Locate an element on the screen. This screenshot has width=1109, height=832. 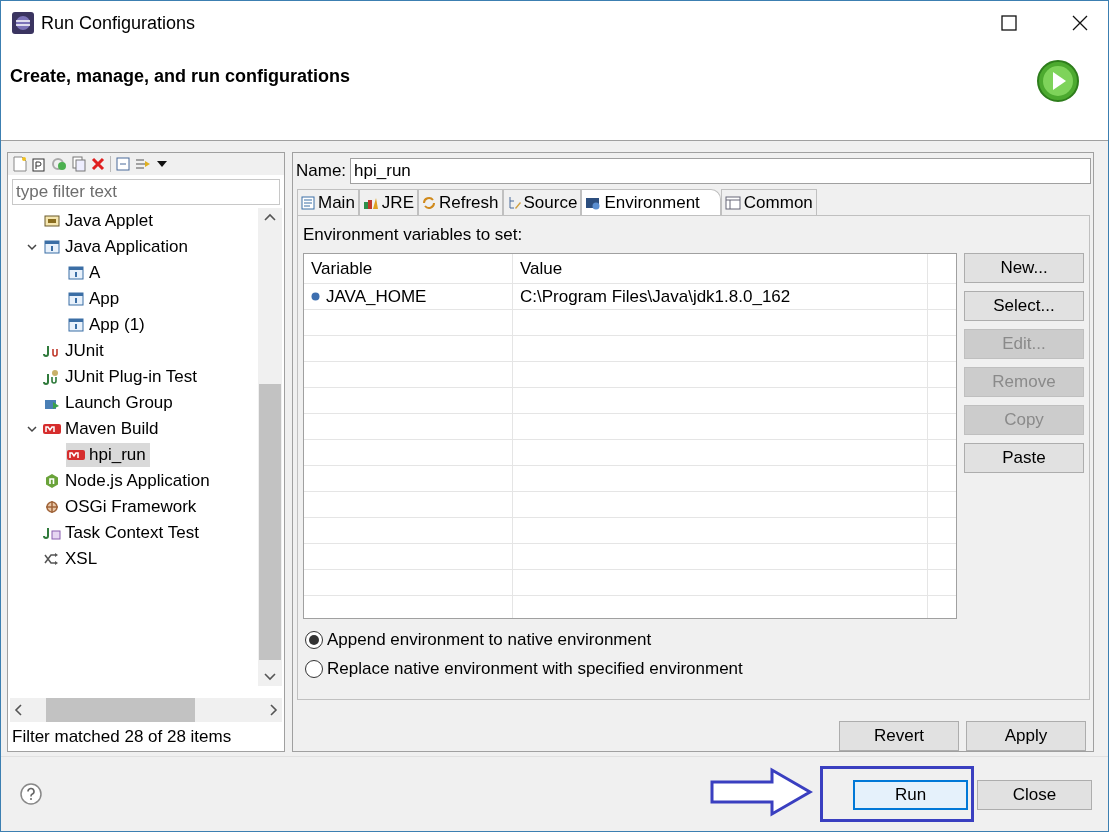
scroll-up-icon is located at coordinates (270, 217).